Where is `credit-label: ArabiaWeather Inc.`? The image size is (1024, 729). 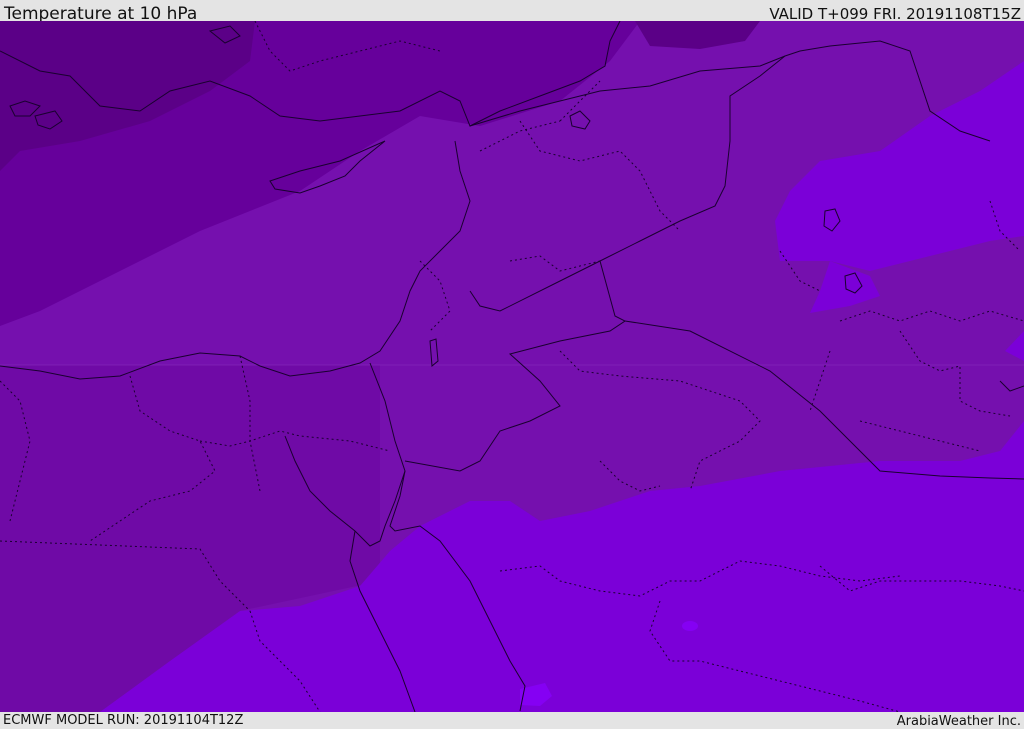
credit-label: ArabiaWeather Inc. is located at coordinates (958, 721).